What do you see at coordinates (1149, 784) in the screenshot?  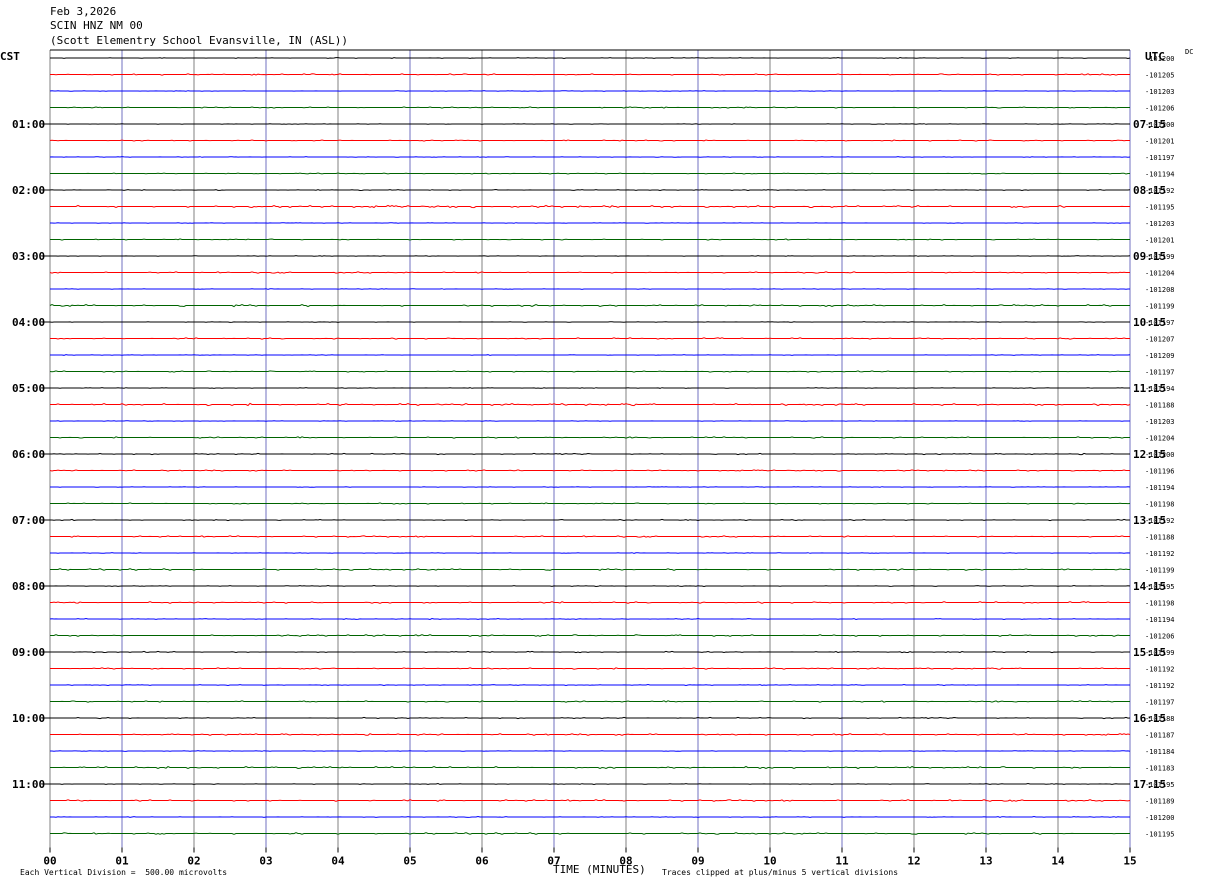 I see `right-time-label: 17:15` at bounding box center [1149, 784].